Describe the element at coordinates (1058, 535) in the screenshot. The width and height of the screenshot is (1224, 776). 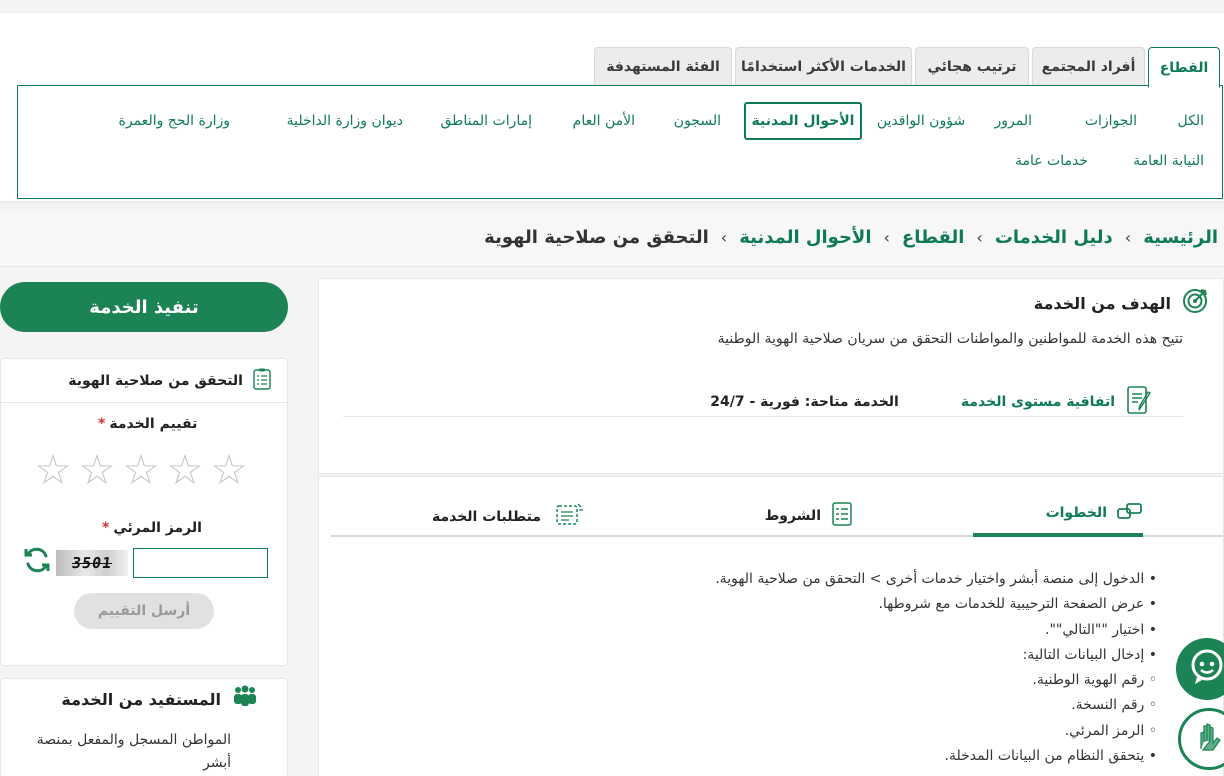
I see `active-tab-indicator` at that location.